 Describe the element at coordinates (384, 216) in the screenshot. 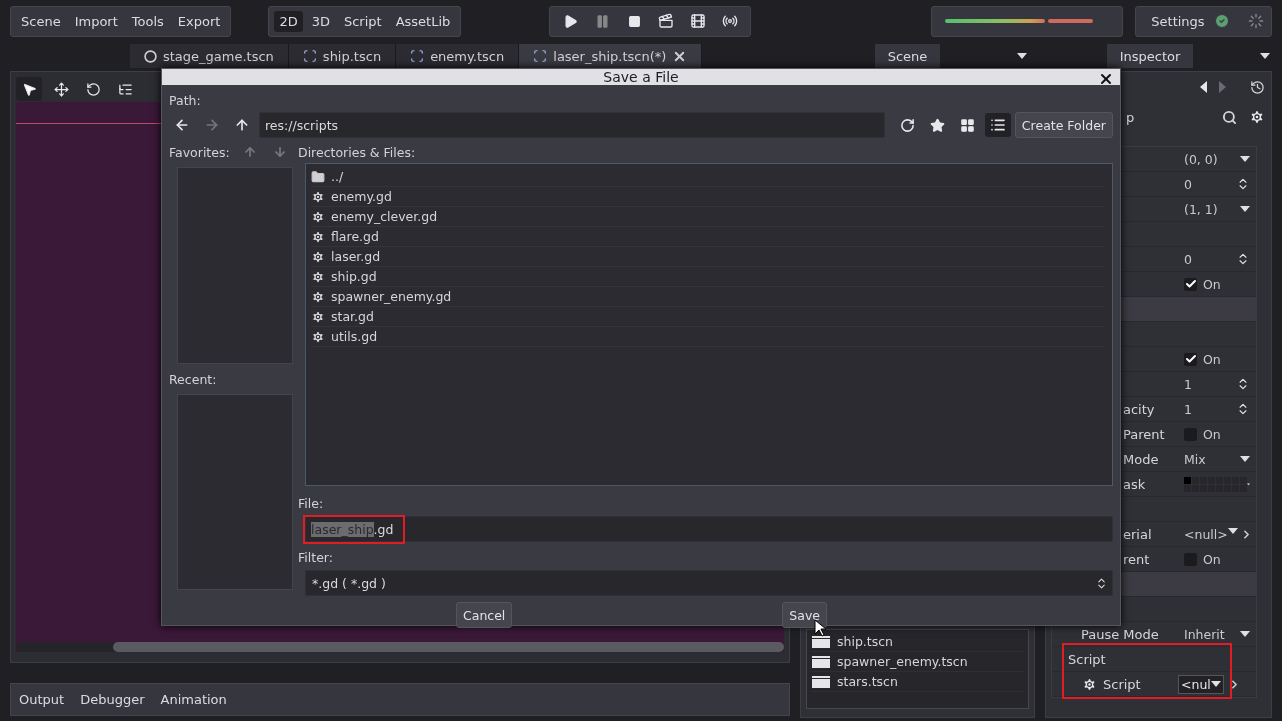

I see `file-item: enemy_clever.gd` at that location.